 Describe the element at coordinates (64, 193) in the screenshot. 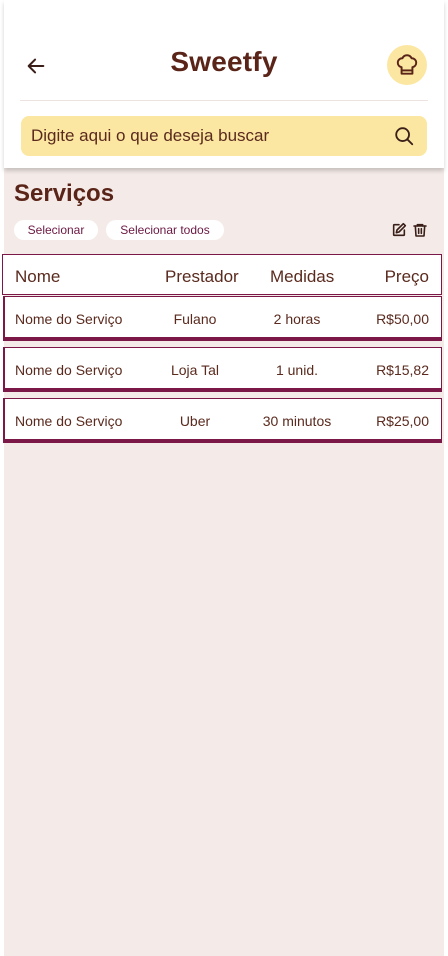

I see `page-title: Serviços` at that location.